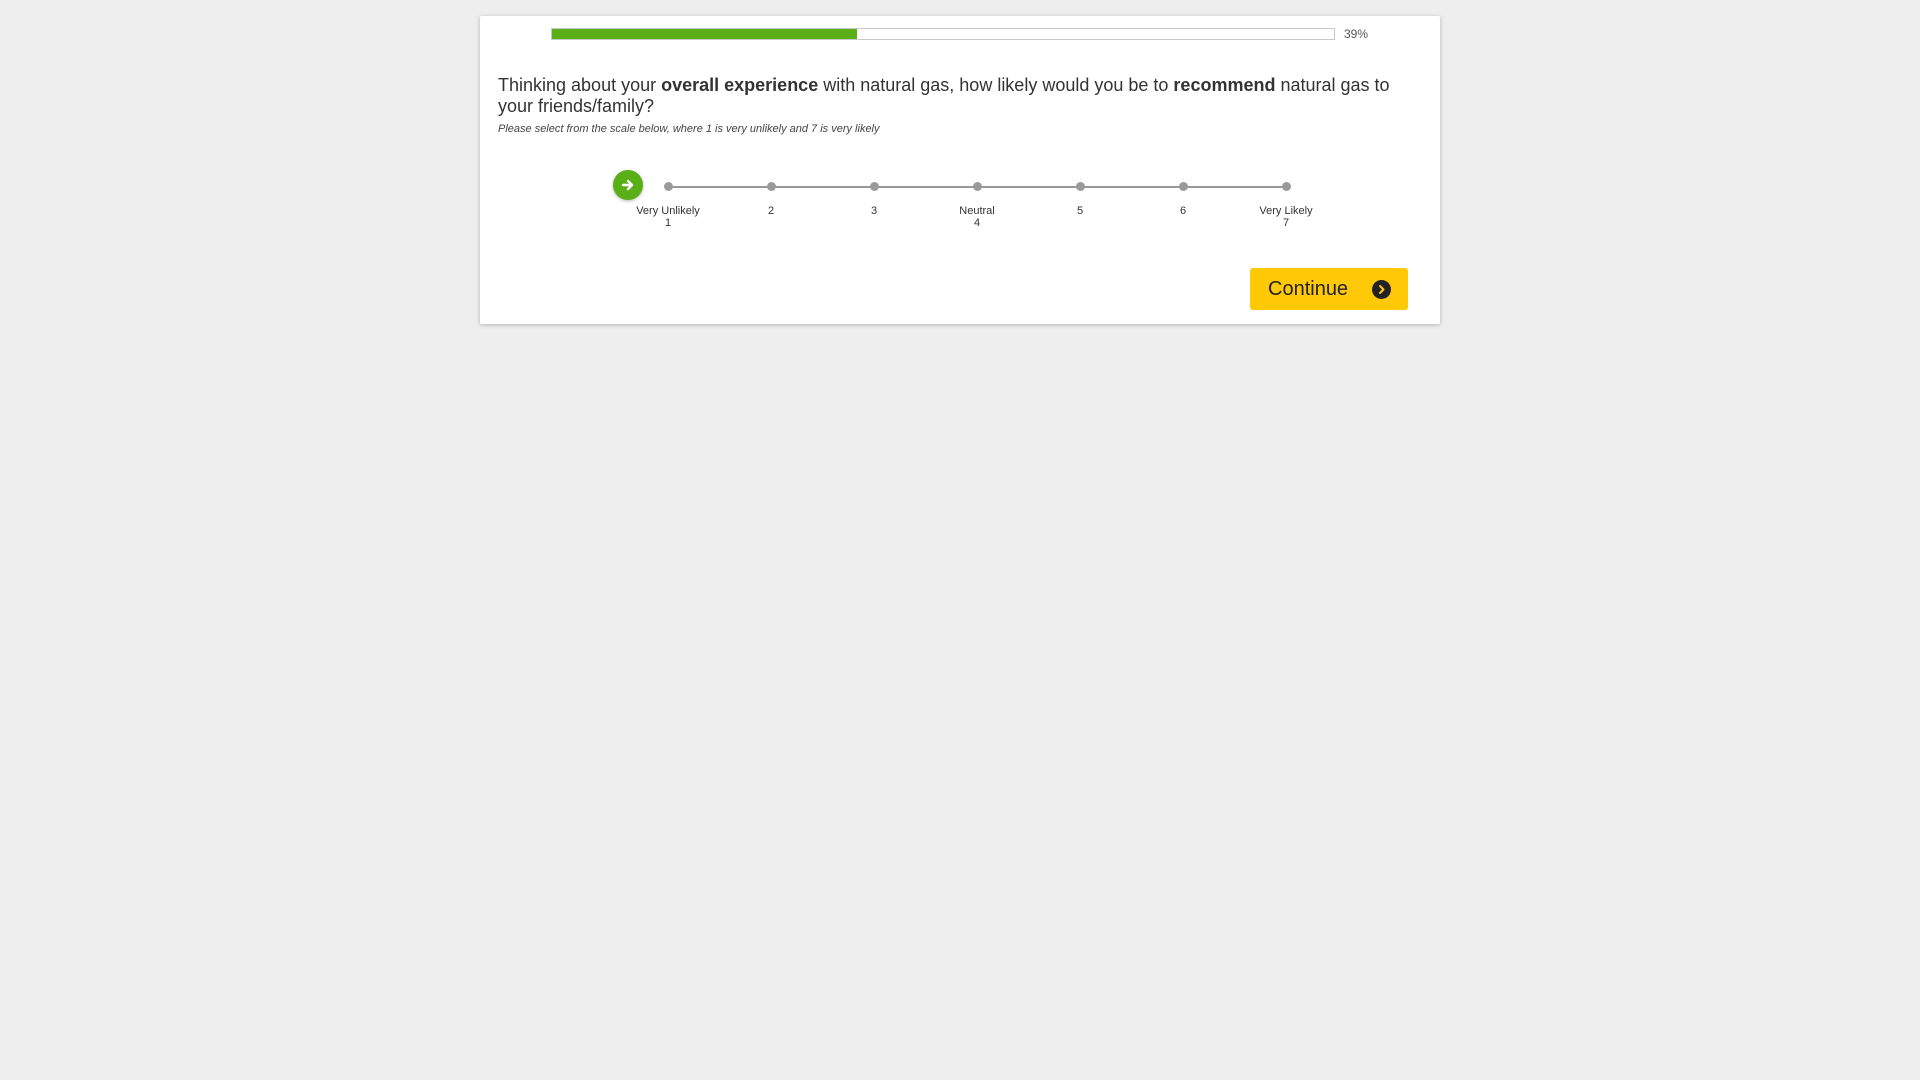  What do you see at coordinates (668, 223) in the screenshot?
I see `scale-label-value: 1` at bounding box center [668, 223].